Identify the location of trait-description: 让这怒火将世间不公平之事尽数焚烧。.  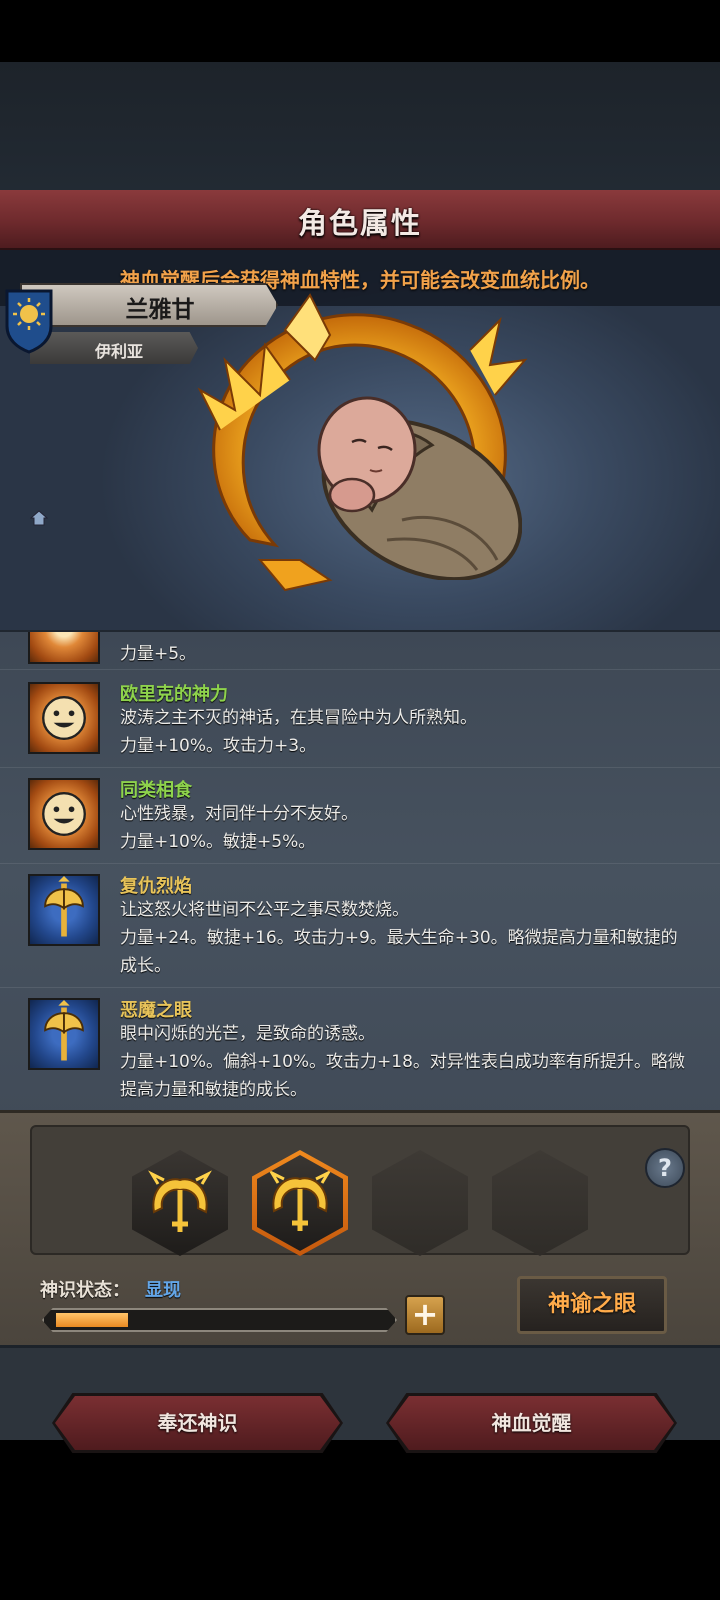
(264, 910).